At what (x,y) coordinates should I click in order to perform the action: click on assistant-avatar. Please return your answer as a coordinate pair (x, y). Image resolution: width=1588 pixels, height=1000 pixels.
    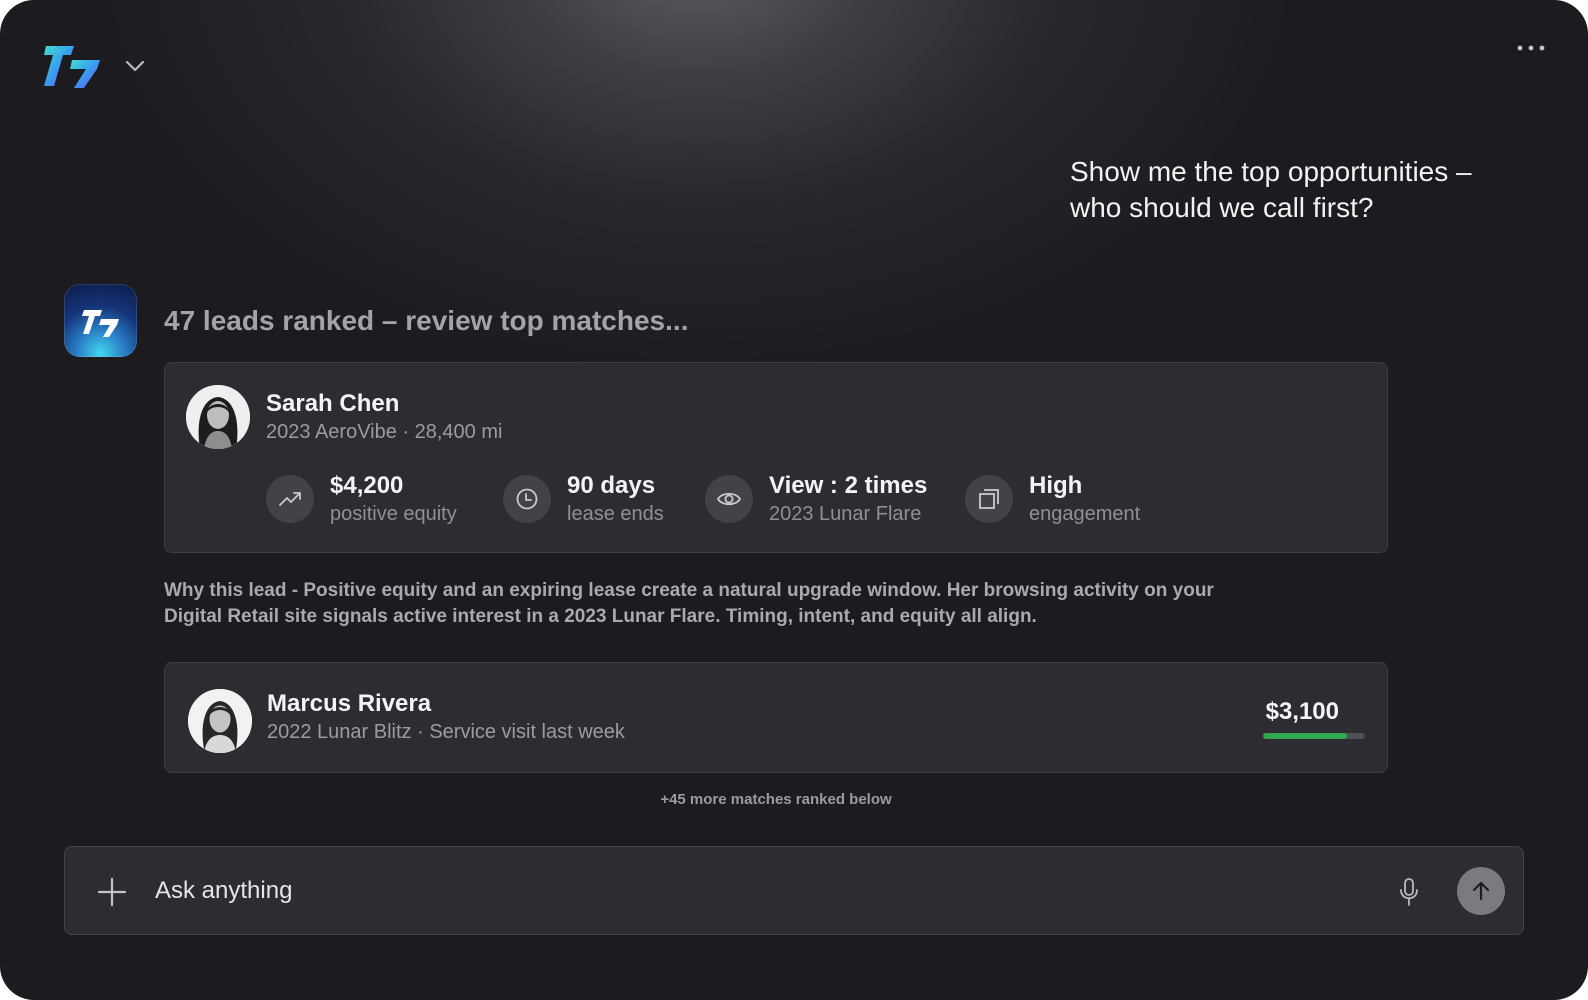
    Looking at the image, I should click on (100, 320).